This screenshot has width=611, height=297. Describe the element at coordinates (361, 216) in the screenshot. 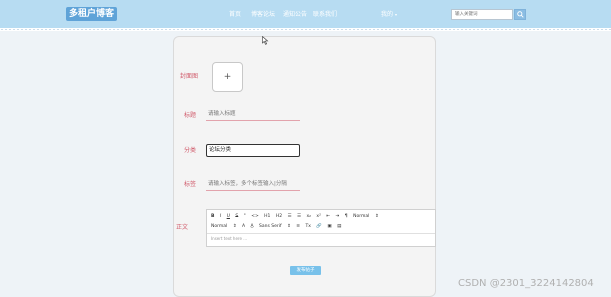

I see `size-select: Normal` at that location.